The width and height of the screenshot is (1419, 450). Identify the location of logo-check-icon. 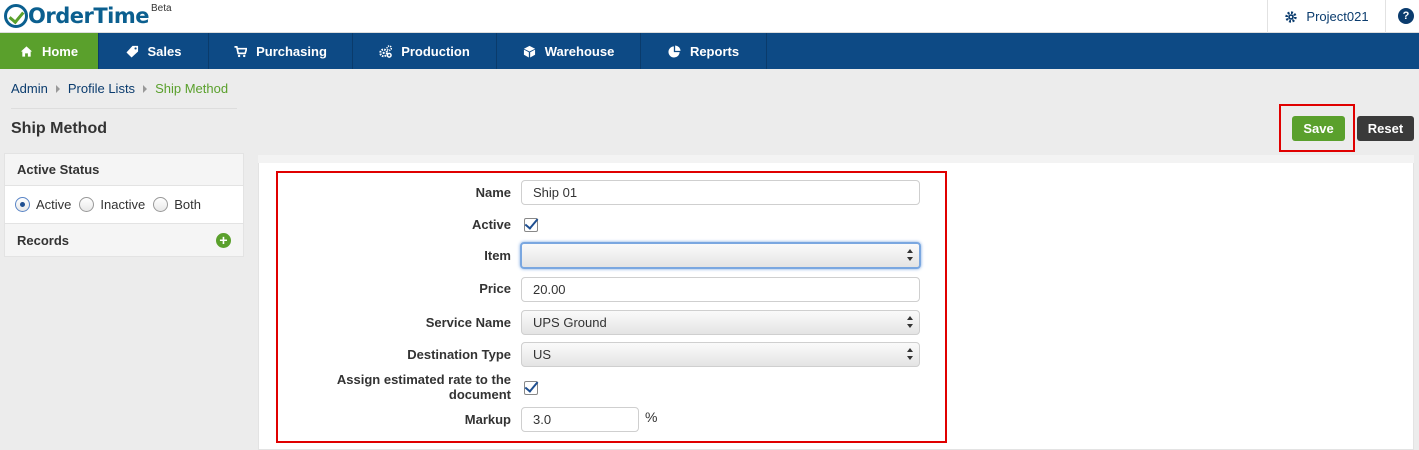
(16, 16).